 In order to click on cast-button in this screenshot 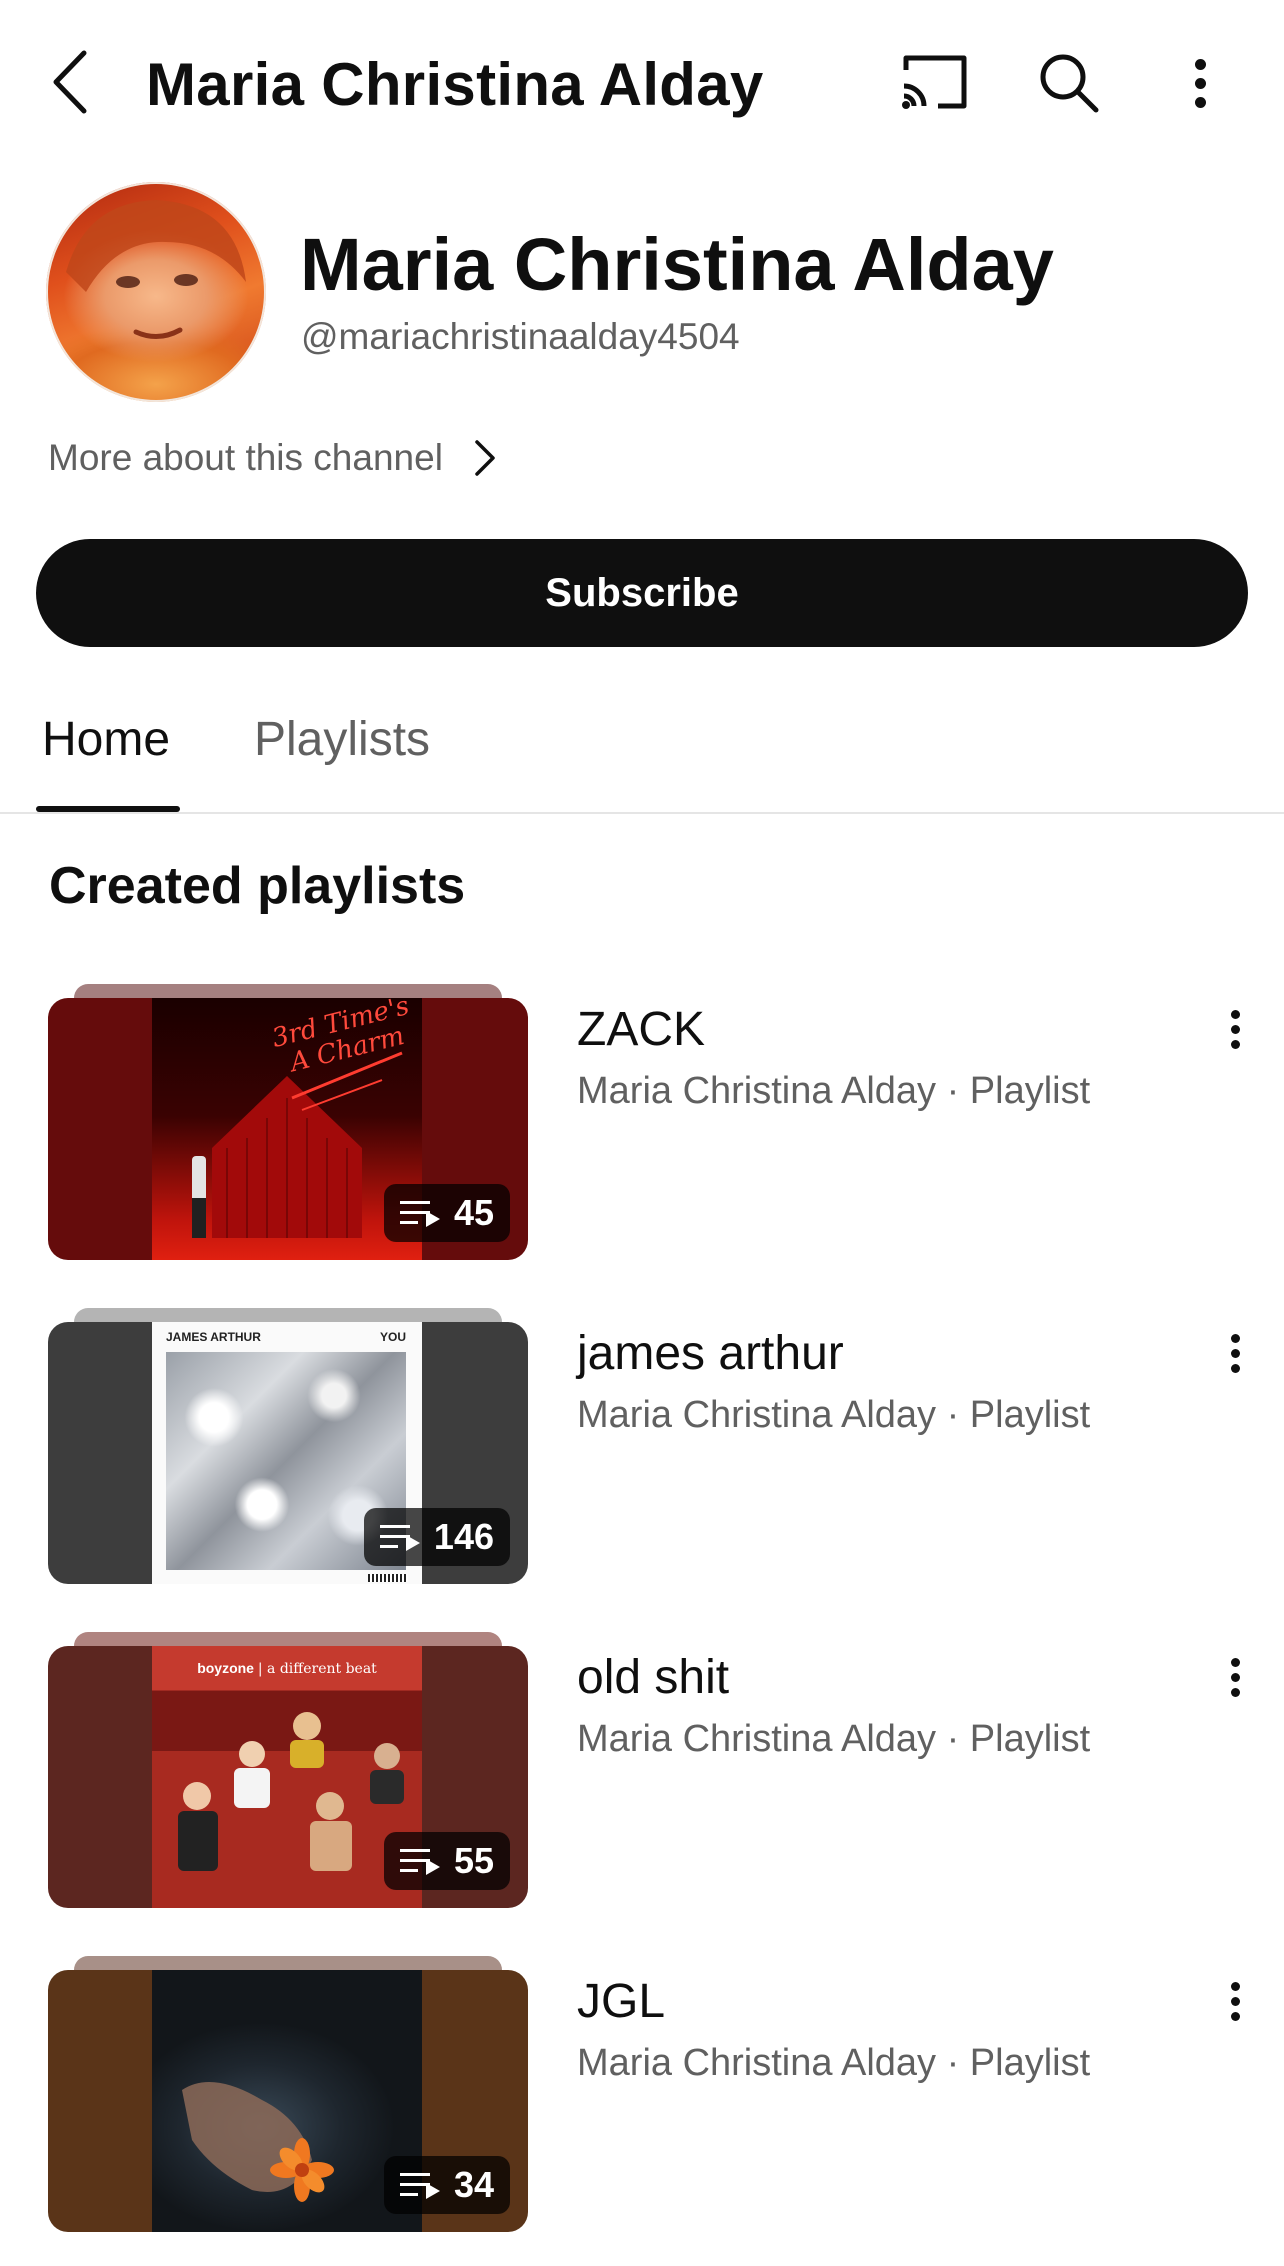, I will do `click(935, 83)`.